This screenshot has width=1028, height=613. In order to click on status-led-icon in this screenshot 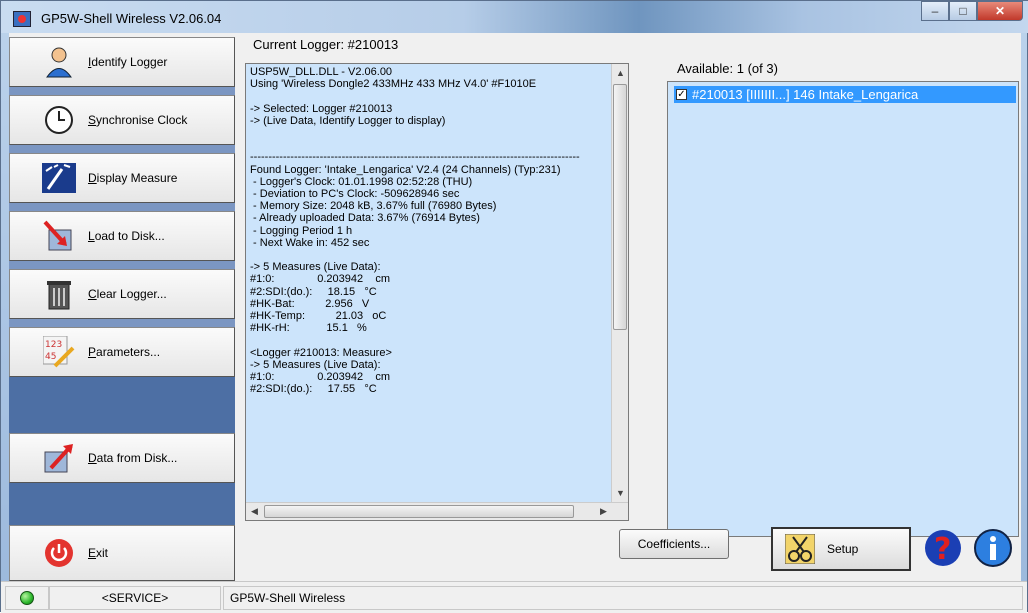, I will do `click(27, 598)`.